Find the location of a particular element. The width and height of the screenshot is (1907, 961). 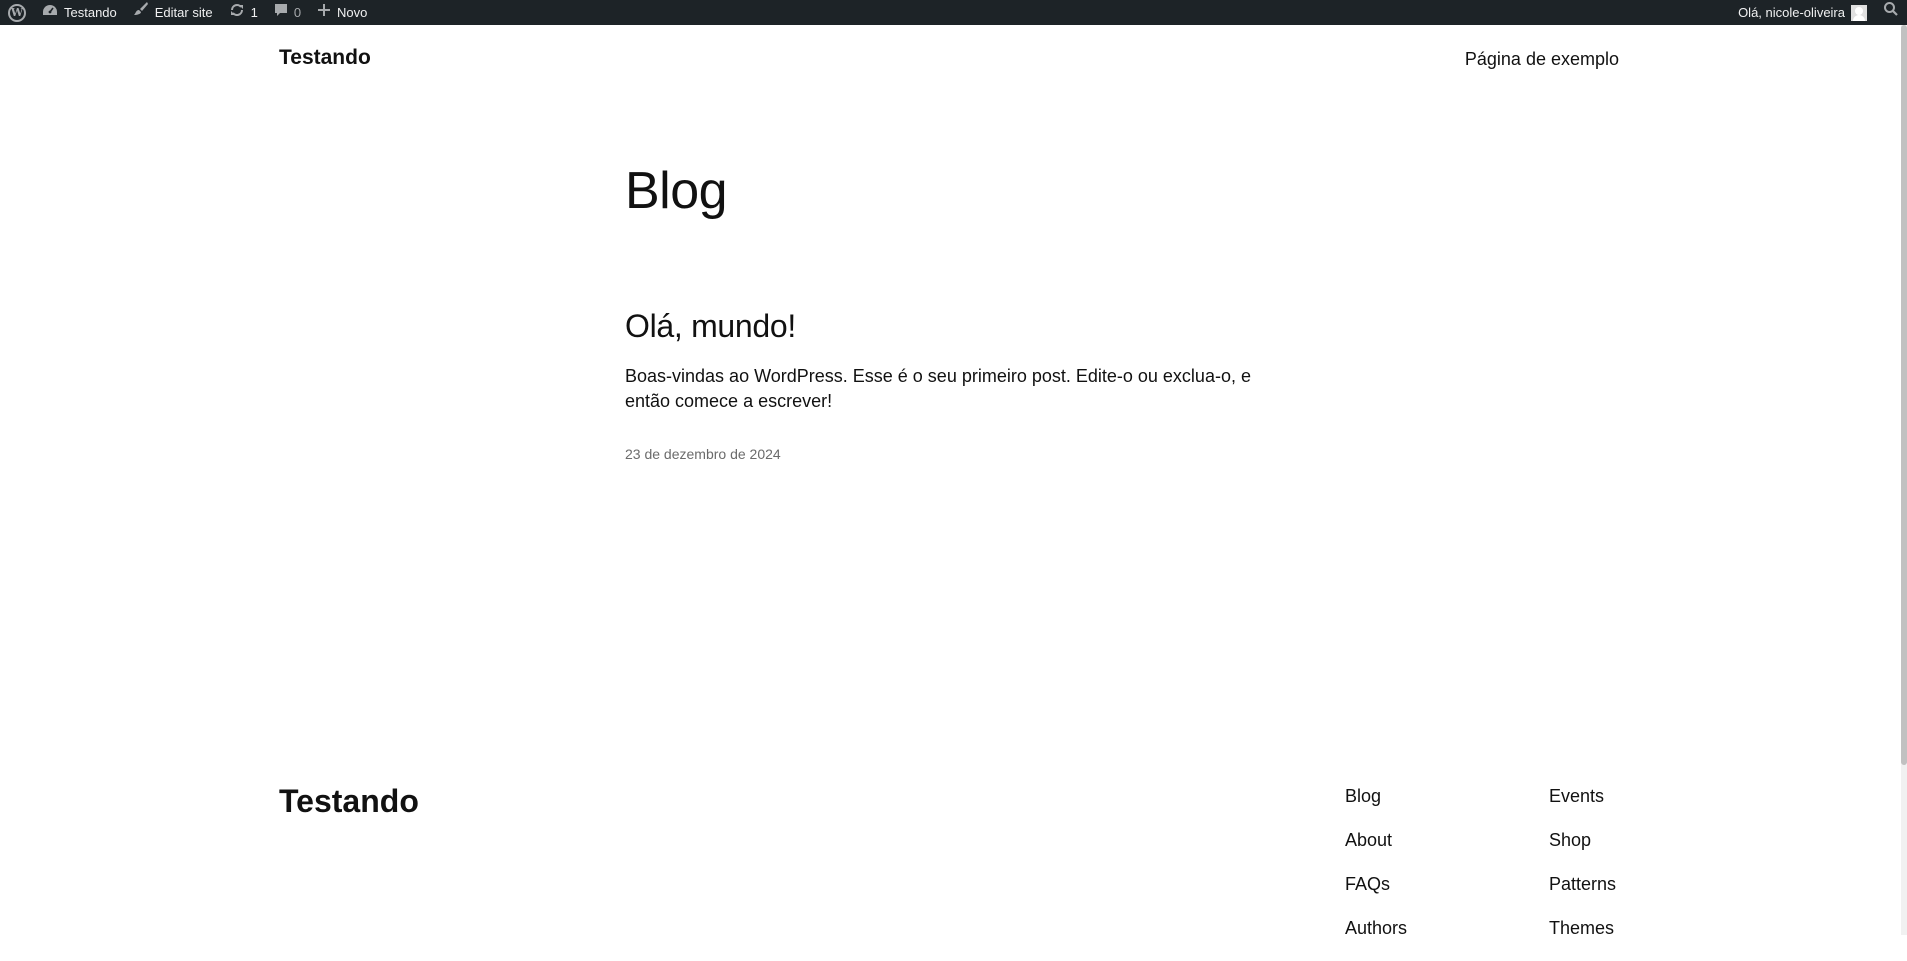

footer-link-authors: Authors is located at coordinates (1376, 939).